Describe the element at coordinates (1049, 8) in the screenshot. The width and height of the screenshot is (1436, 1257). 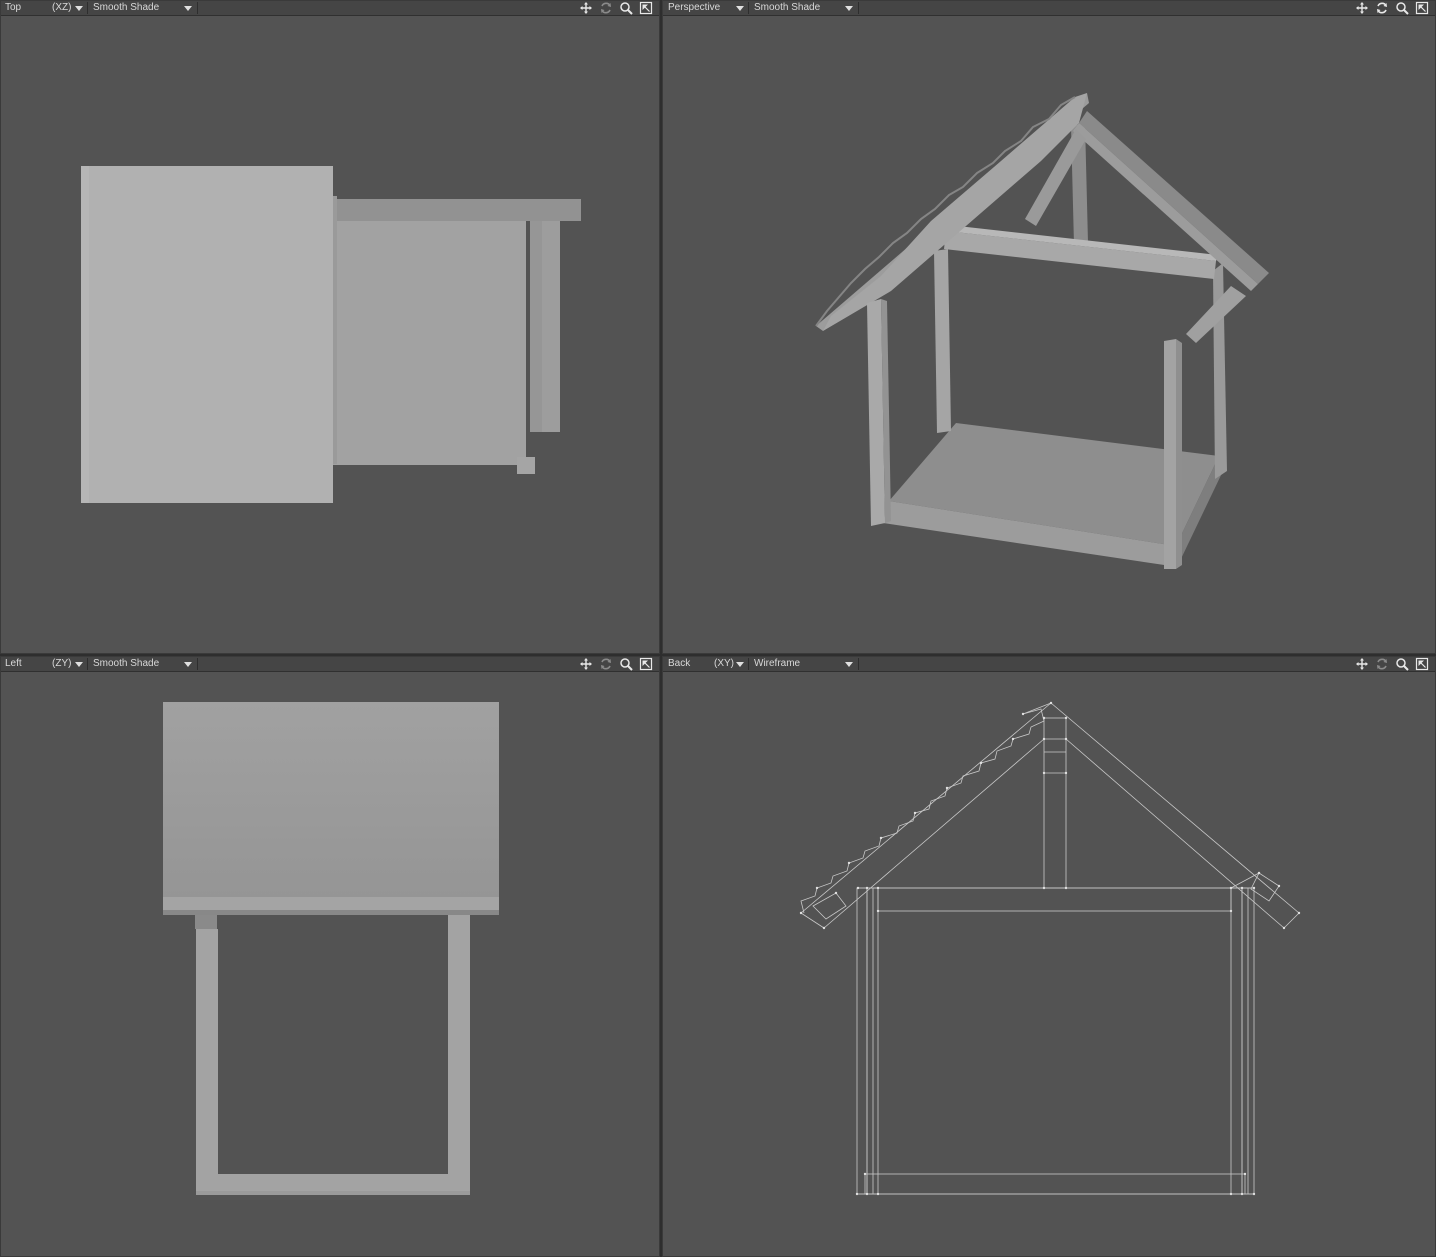
I see `viewport-header: Perspective Smooth Shade` at that location.